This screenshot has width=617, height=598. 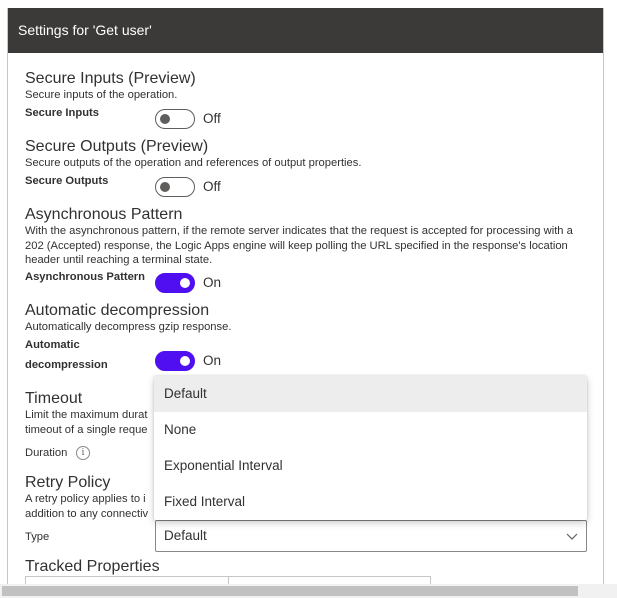 What do you see at coordinates (54, 398) in the screenshot?
I see `timeout-title: Timeout` at bounding box center [54, 398].